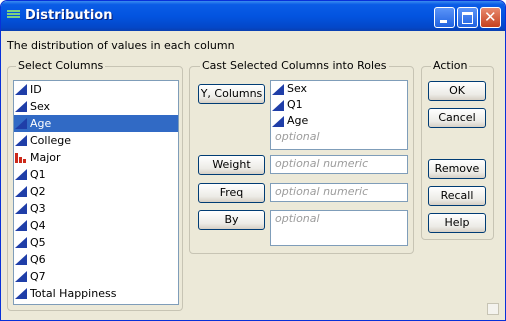 This screenshot has width=506, height=321. I want to click on column-item-label: Q6, so click(38, 259).